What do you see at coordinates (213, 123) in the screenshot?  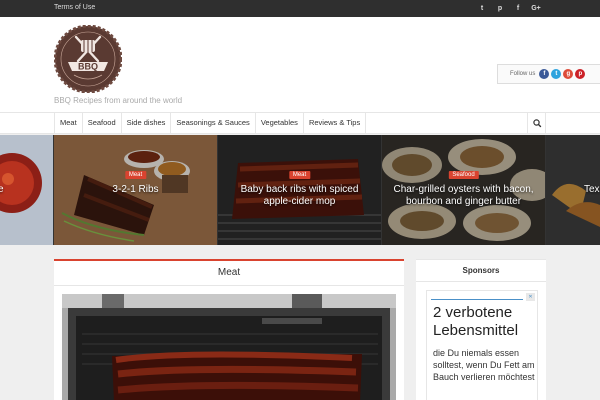 I see `nav-item-seasonings-sauces: Seasonings & Sauces` at bounding box center [213, 123].